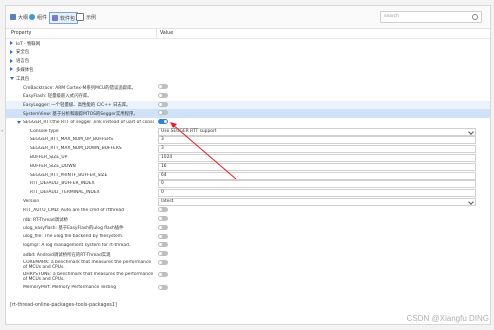 The image size is (494, 330). I want to click on property-label: BUFFER_SIZE_UP, so click(49, 157).